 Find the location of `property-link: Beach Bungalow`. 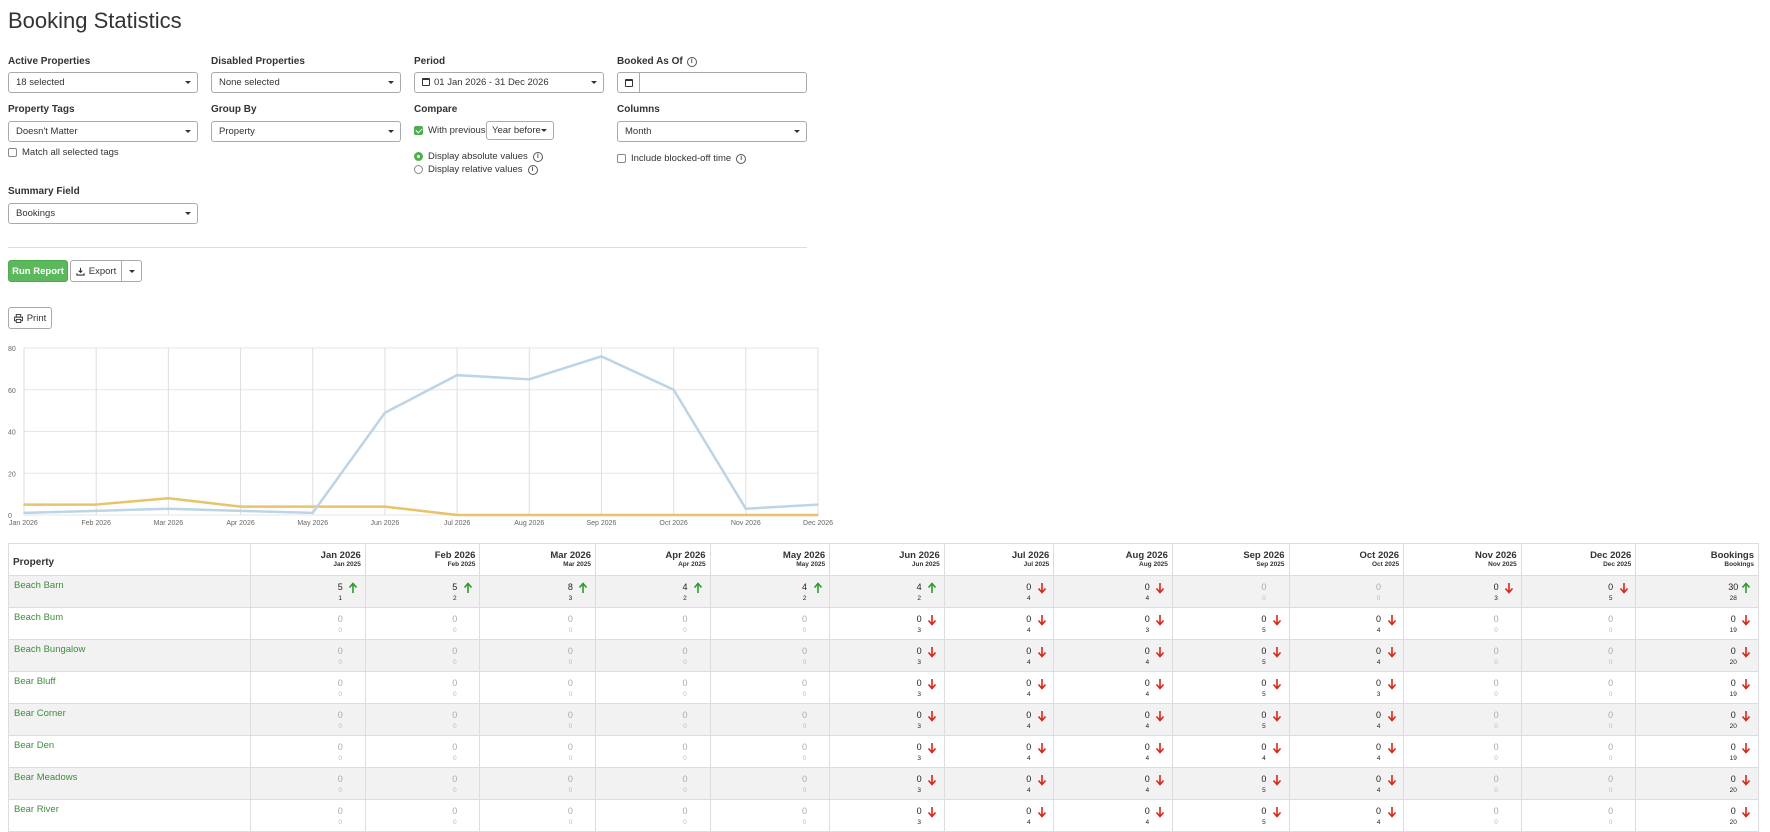

property-link: Beach Bungalow is located at coordinates (49, 649).